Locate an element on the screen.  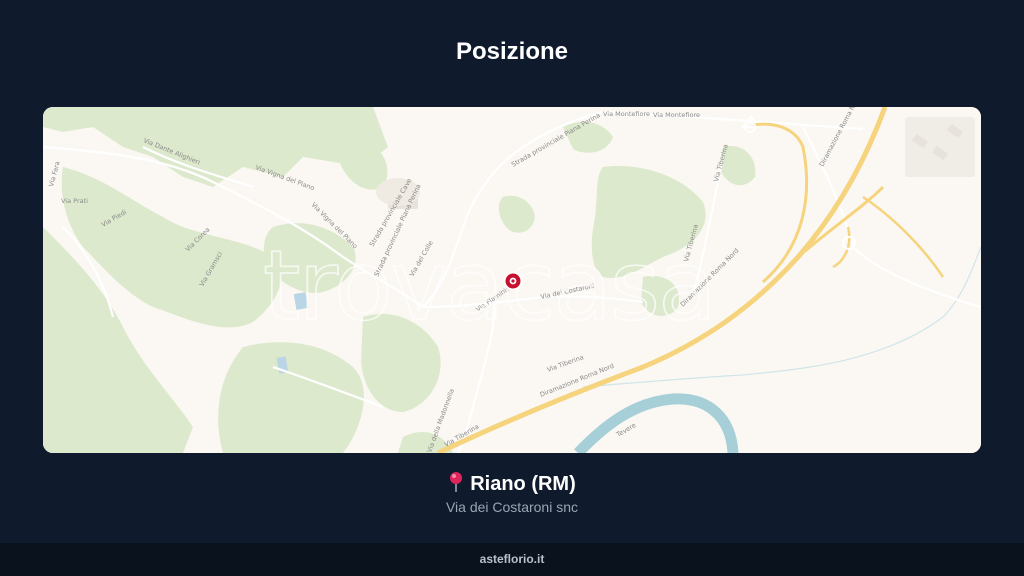
footer-site: asteflorio.it is located at coordinates (512, 559).